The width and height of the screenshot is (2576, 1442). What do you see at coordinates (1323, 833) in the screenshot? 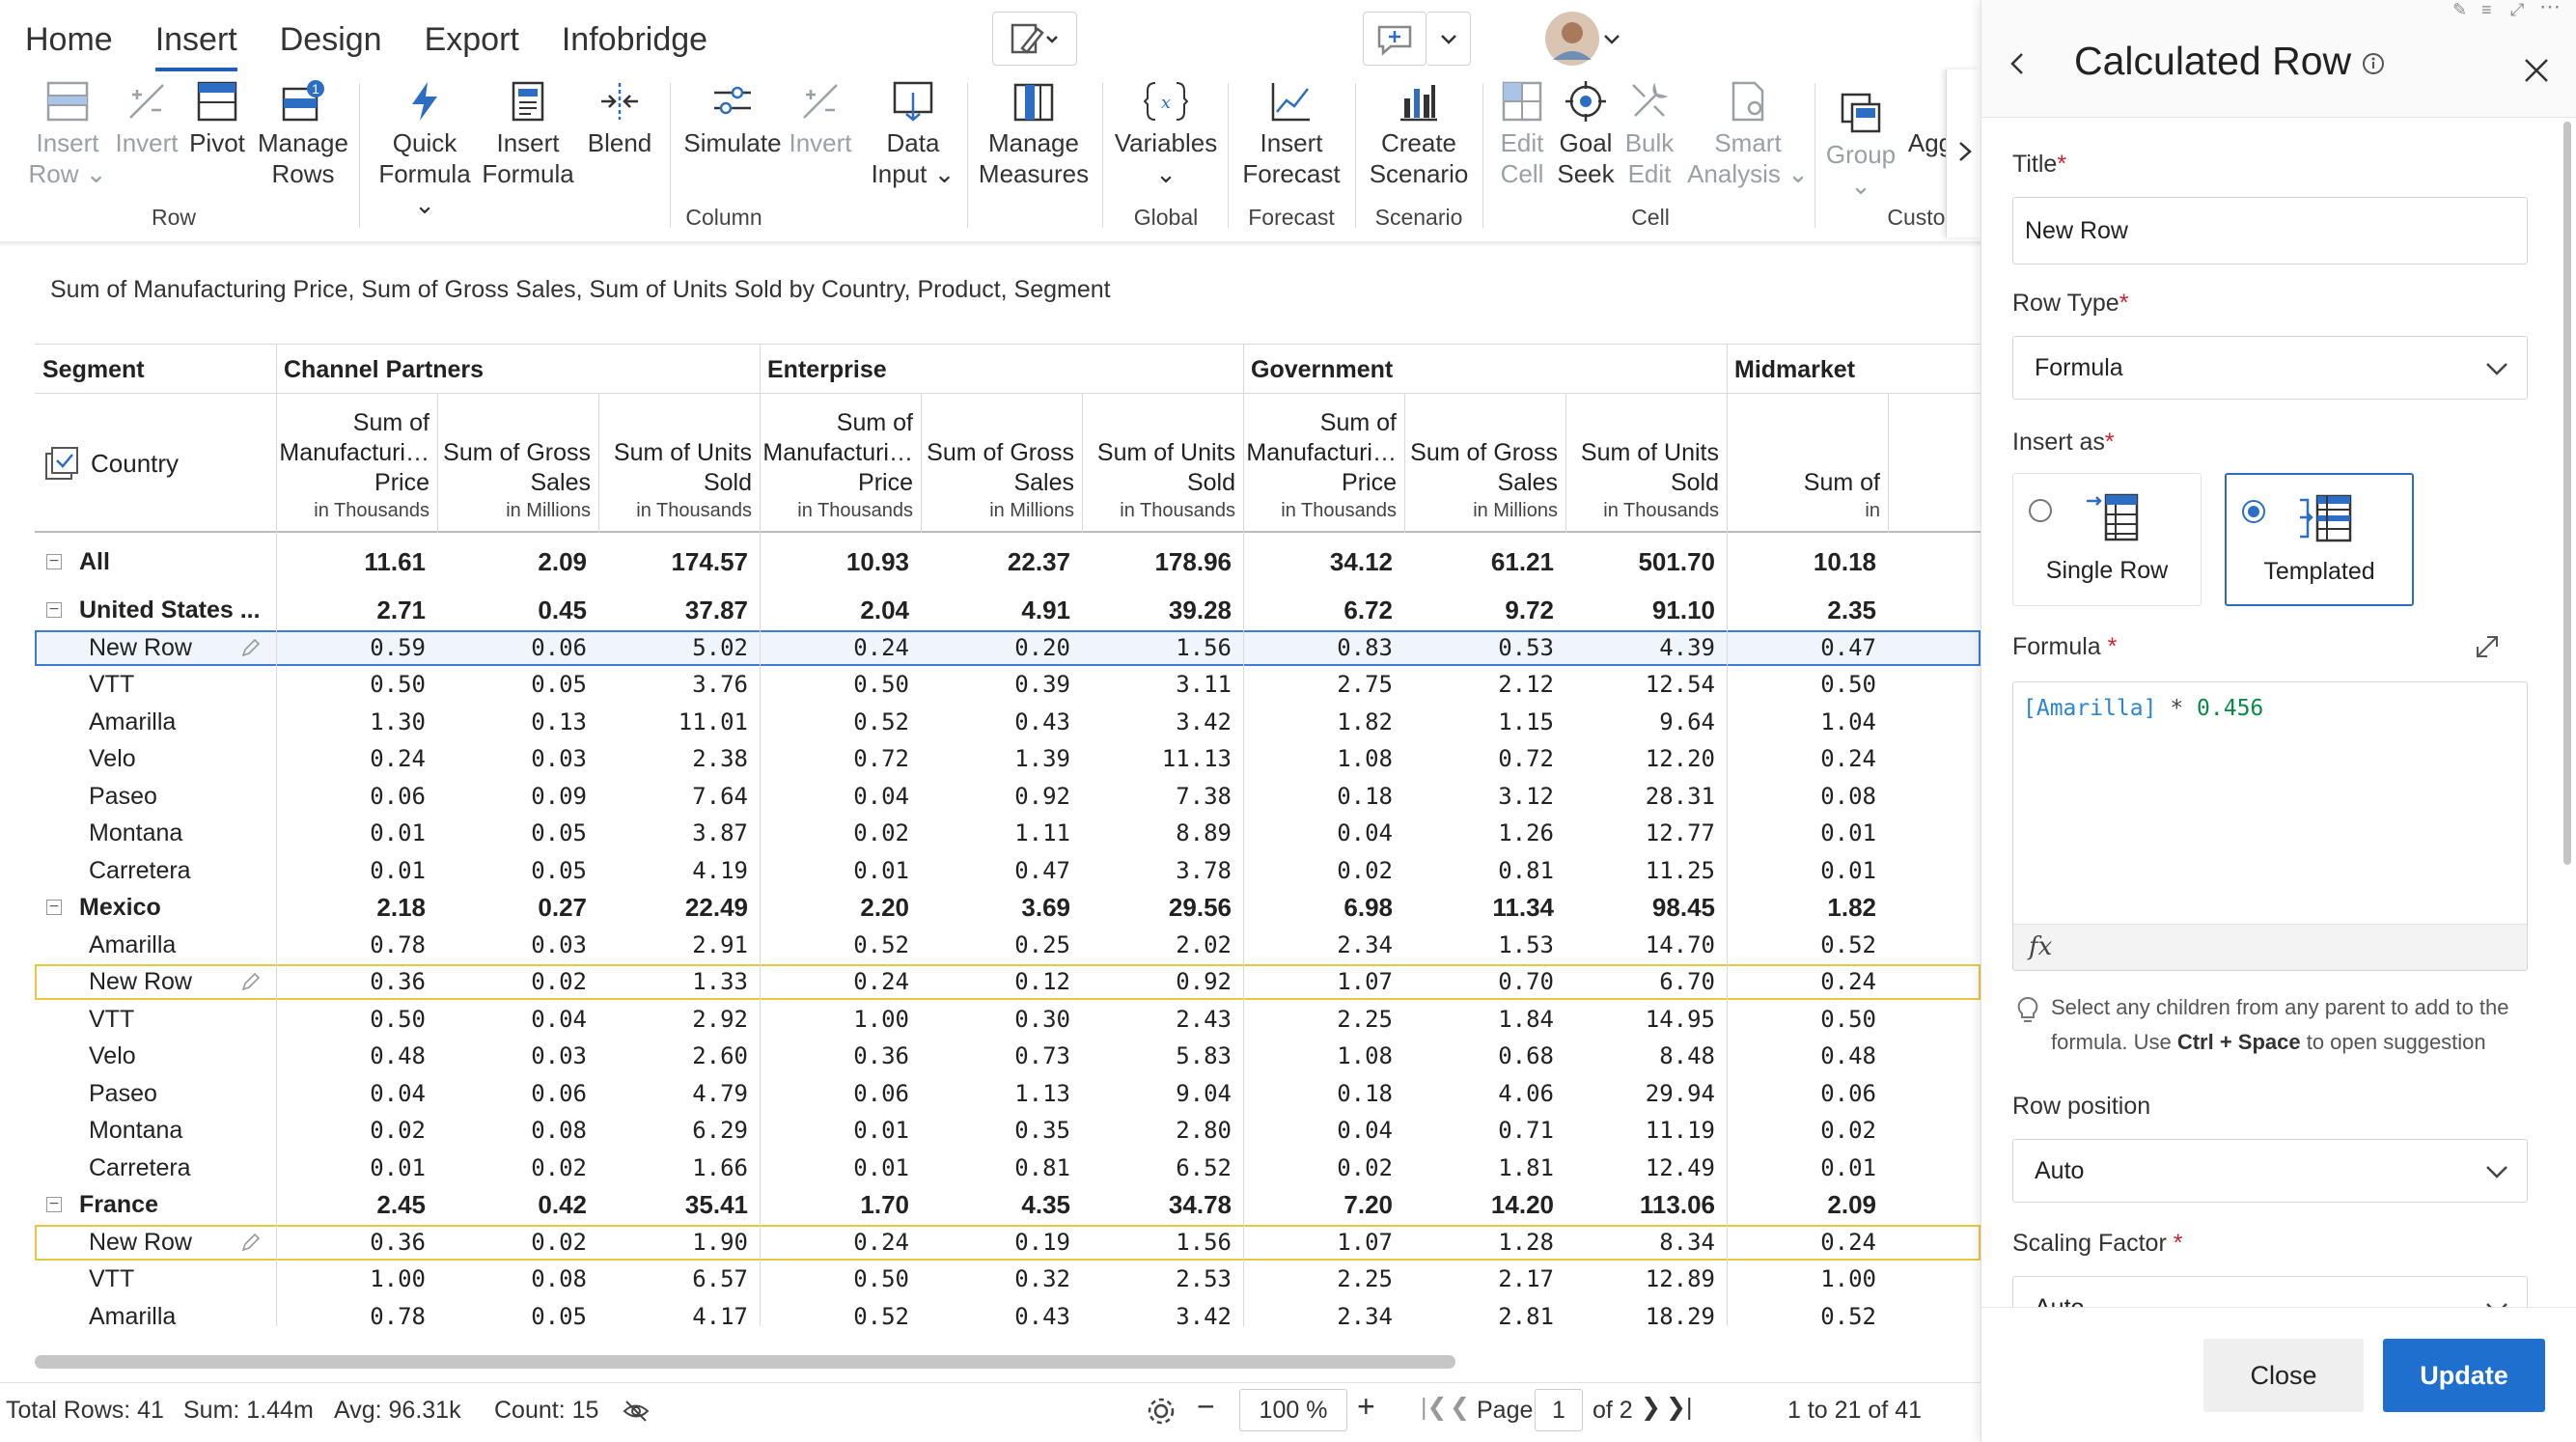
I see `cell-value: 0.04` at bounding box center [1323, 833].